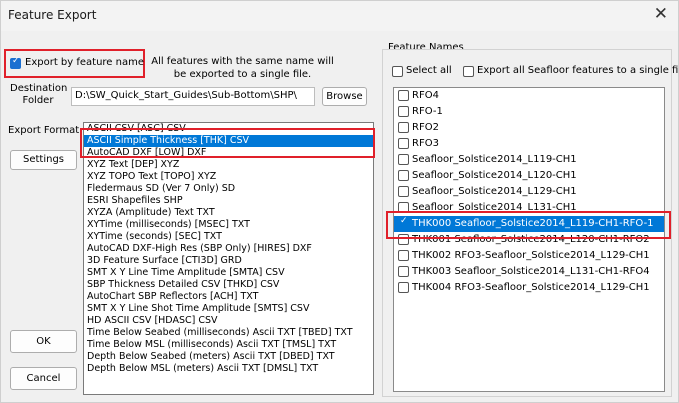  I want to click on feature-name-item: Seafloor_Solstice2014_L119-CH1, so click(529, 160).